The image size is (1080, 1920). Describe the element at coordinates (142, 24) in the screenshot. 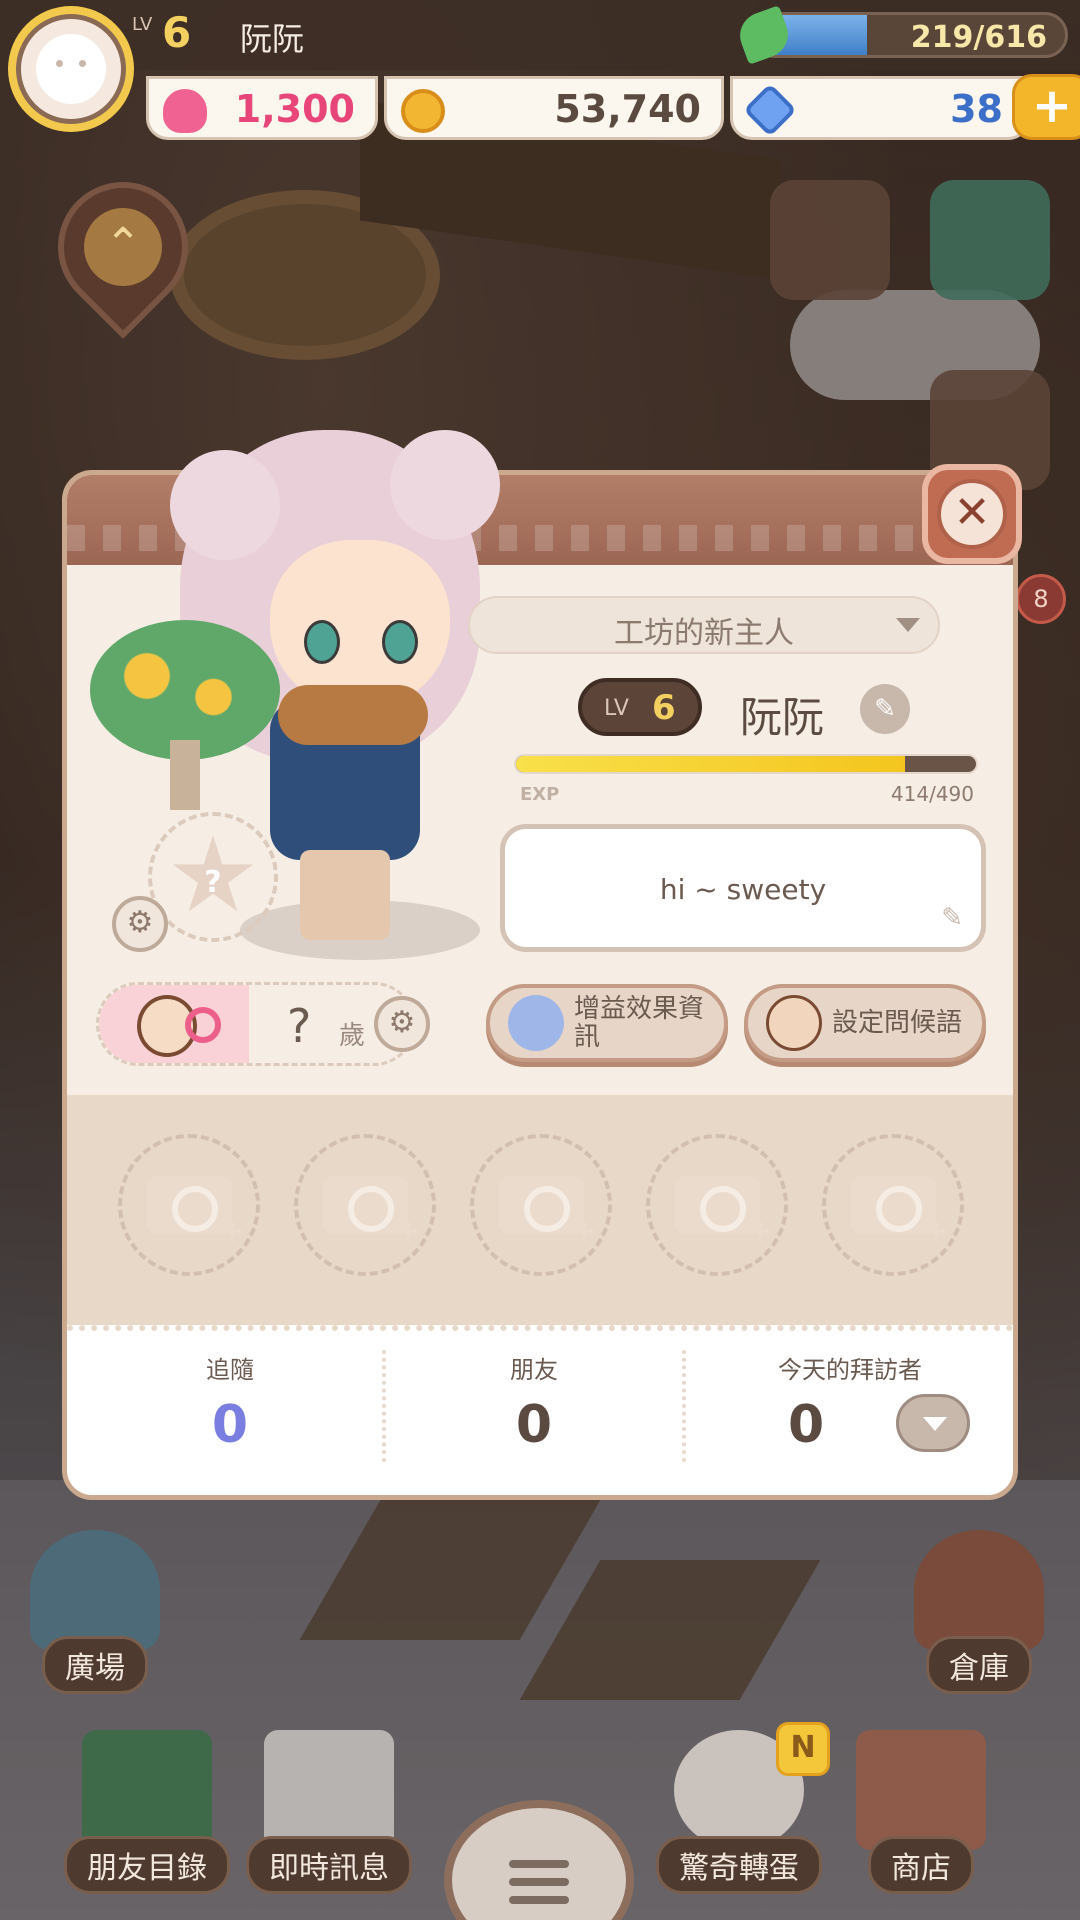

I see `hud-level-label: LV` at that location.